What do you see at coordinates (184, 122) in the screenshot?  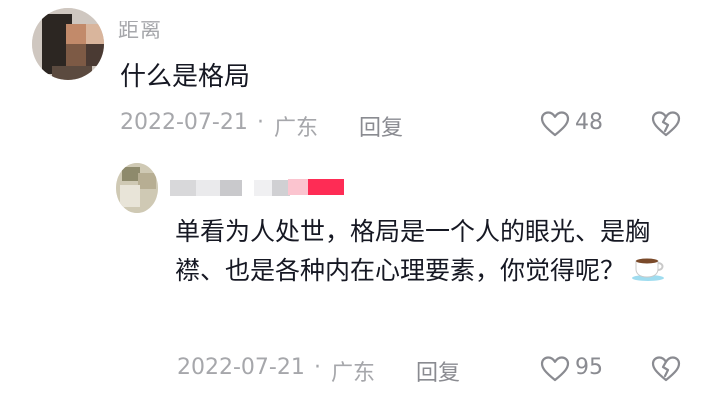 I see `comment-date: 2022-07-21` at bounding box center [184, 122].